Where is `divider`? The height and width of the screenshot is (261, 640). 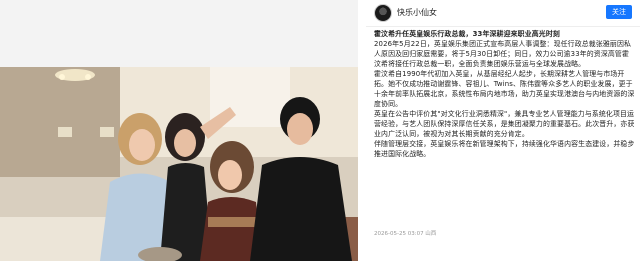 divider is located at coordinates (503, 26).